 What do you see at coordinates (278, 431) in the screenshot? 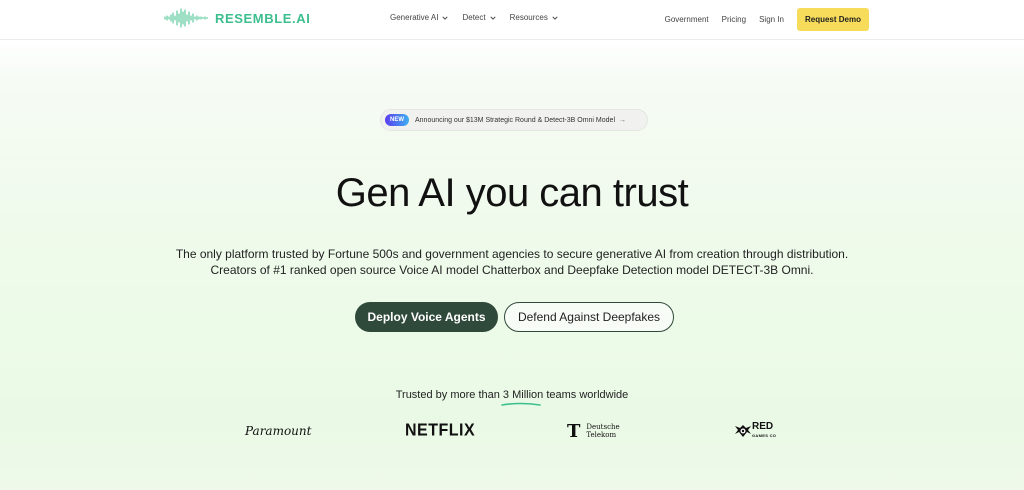
I see `paramount-logo: Paramount` at bounding box center [278, 431].